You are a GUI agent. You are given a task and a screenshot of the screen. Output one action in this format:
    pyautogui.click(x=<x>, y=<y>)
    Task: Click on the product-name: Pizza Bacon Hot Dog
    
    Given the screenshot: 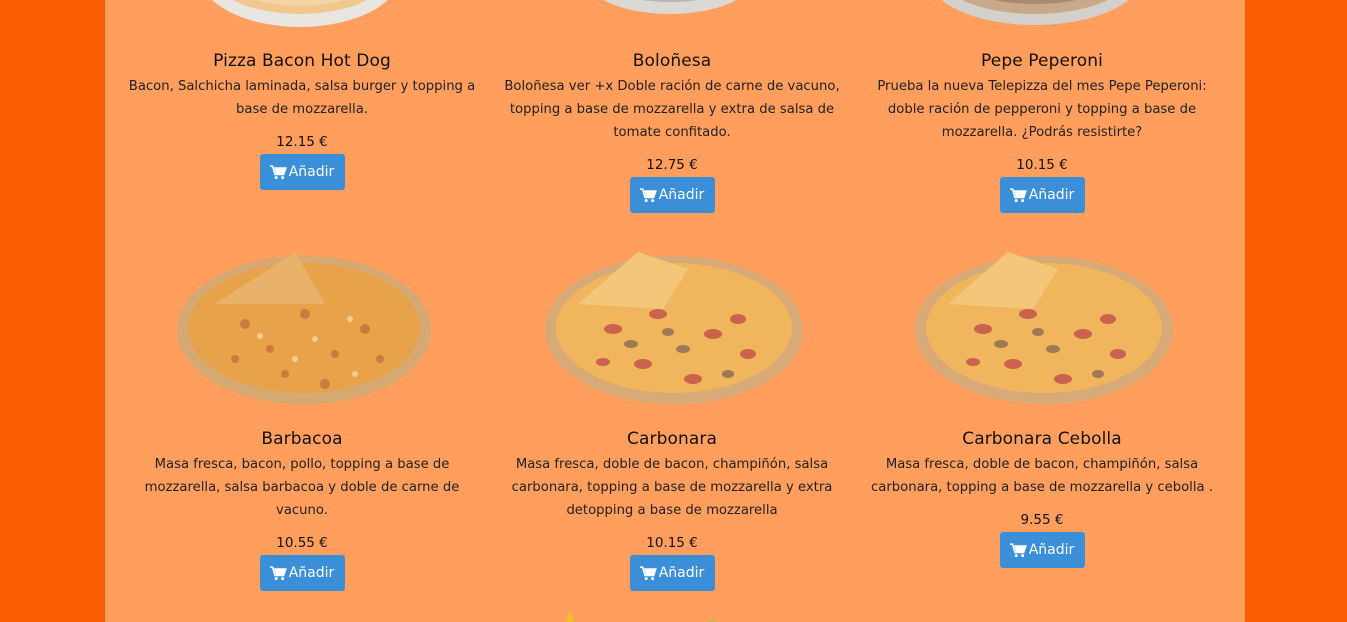 What is the action you would take?
    pyautogui.click(x=302, y=61)
    